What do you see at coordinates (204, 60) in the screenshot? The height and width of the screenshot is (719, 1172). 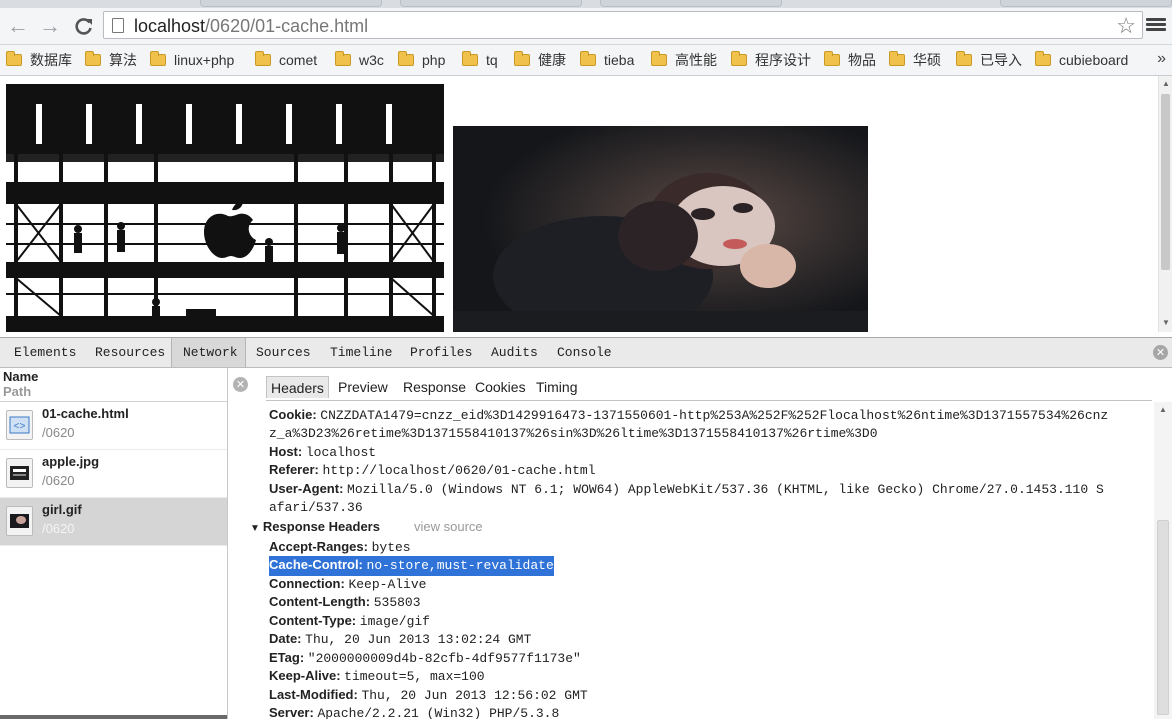 I see `bookmark-label: linux+php` at bounding box center [204, 60].